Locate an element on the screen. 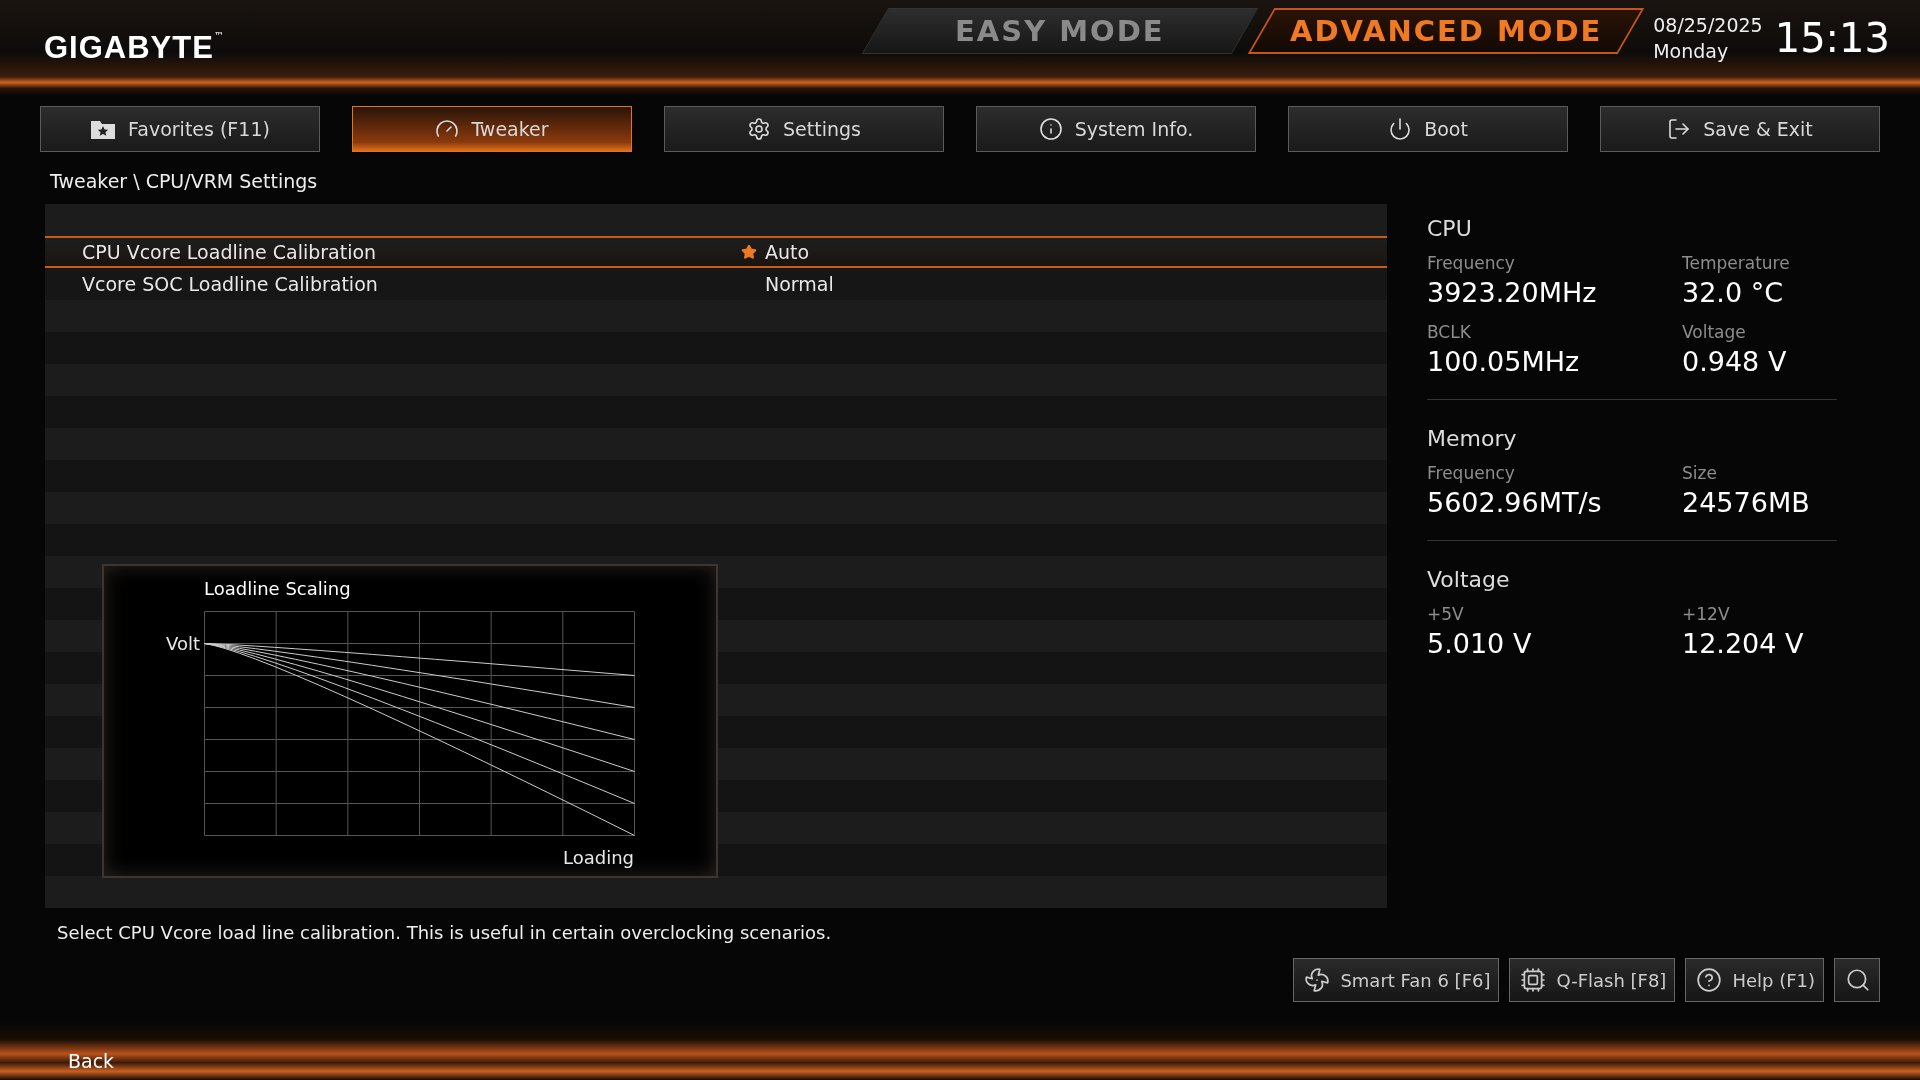 This screenshot has width=1920, height=1080. search-button is located at coordinates (1857, 980).